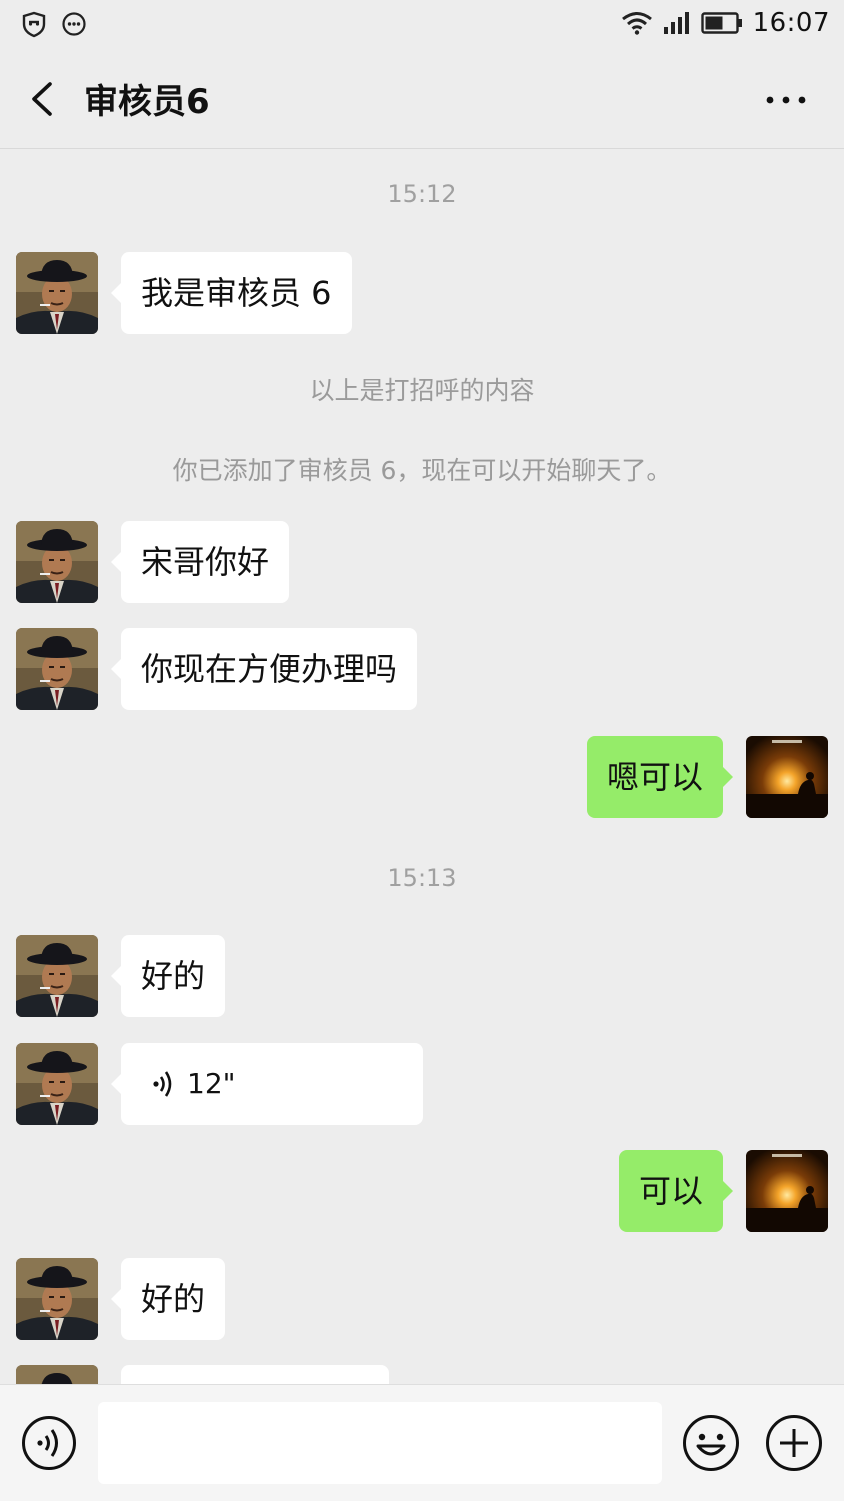  Describe the element at coordinates (721, 23) in the screenshot. I see `battery-icon` at that location.